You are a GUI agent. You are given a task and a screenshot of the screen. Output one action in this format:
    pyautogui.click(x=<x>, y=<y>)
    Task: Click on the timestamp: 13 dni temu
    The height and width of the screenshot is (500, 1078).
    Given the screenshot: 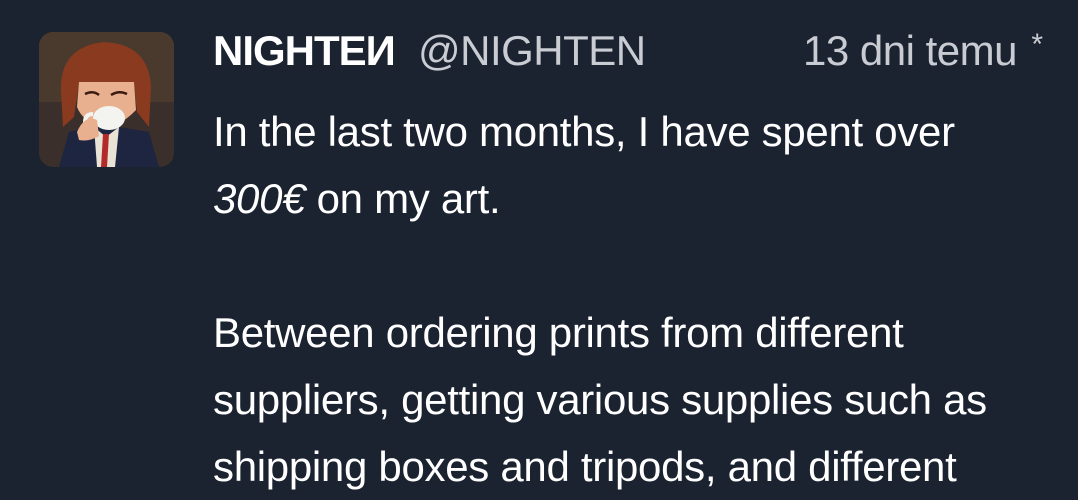 What is the action you would take?
    pyautogui.click(x=910, y=51)
    